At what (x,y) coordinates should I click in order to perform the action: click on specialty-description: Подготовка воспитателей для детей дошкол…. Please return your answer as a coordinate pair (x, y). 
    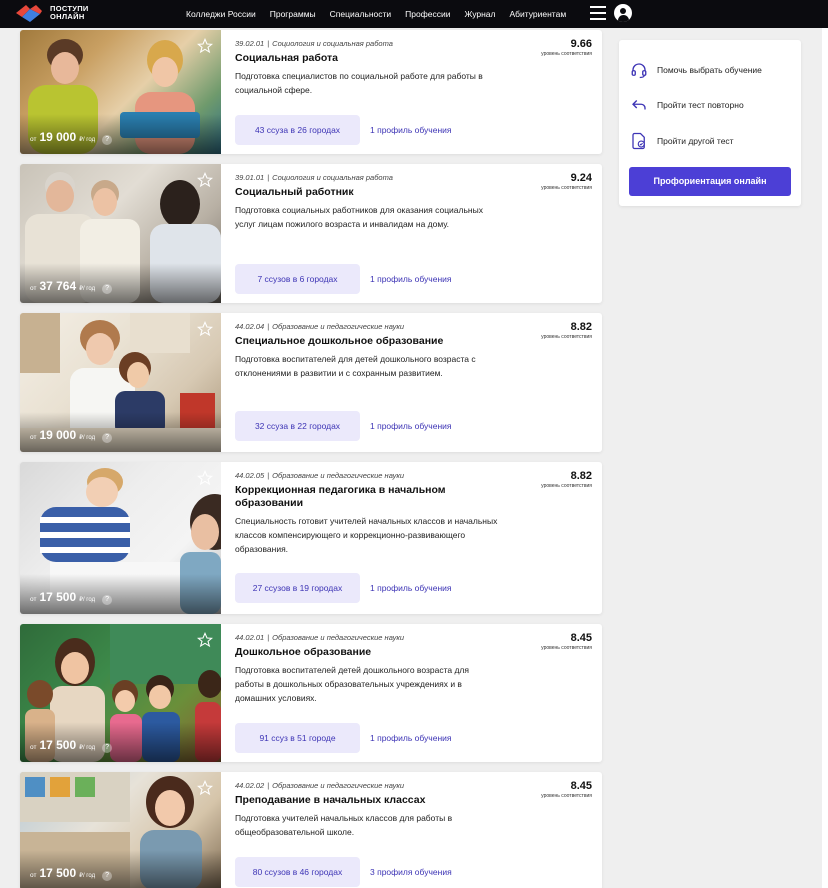
    Looking at the image, I should click on (355, 366).